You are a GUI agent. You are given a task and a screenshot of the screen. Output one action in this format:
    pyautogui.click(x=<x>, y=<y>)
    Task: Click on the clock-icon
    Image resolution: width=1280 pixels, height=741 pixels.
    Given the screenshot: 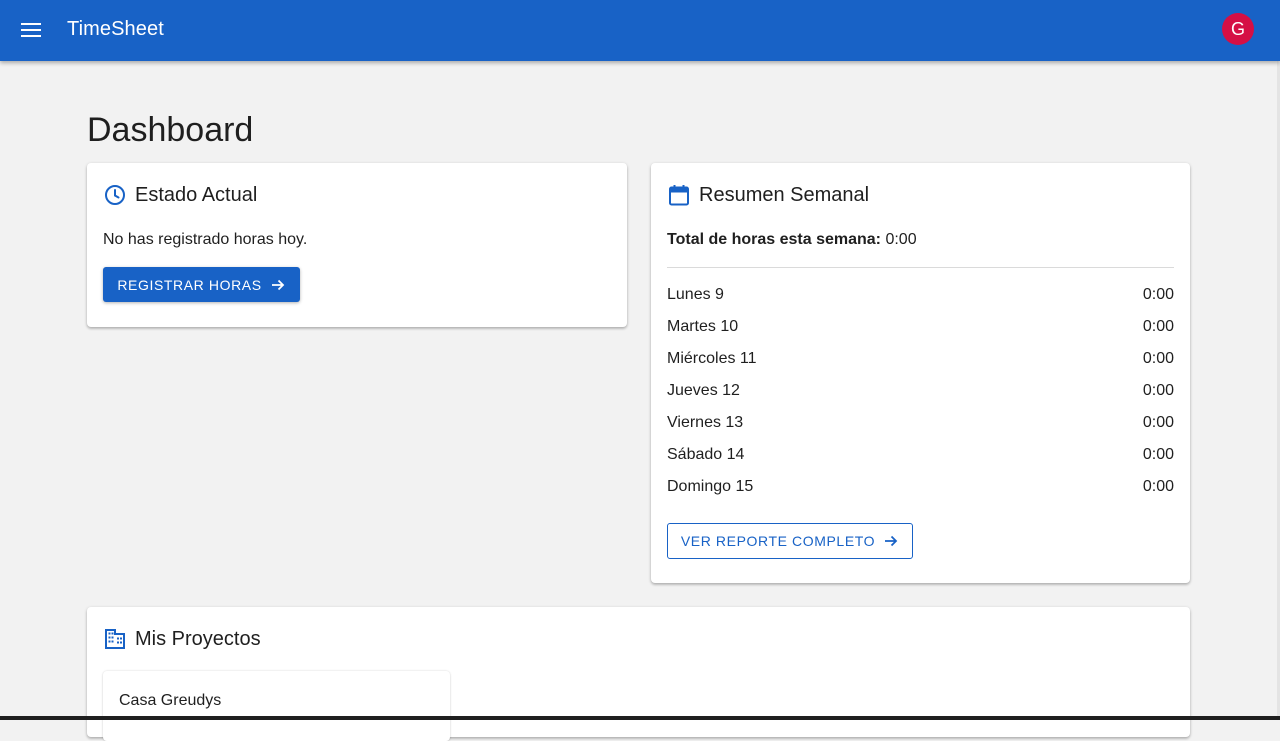 What is the action you would take?
    pyautogui.click(x=115, y=195)
    